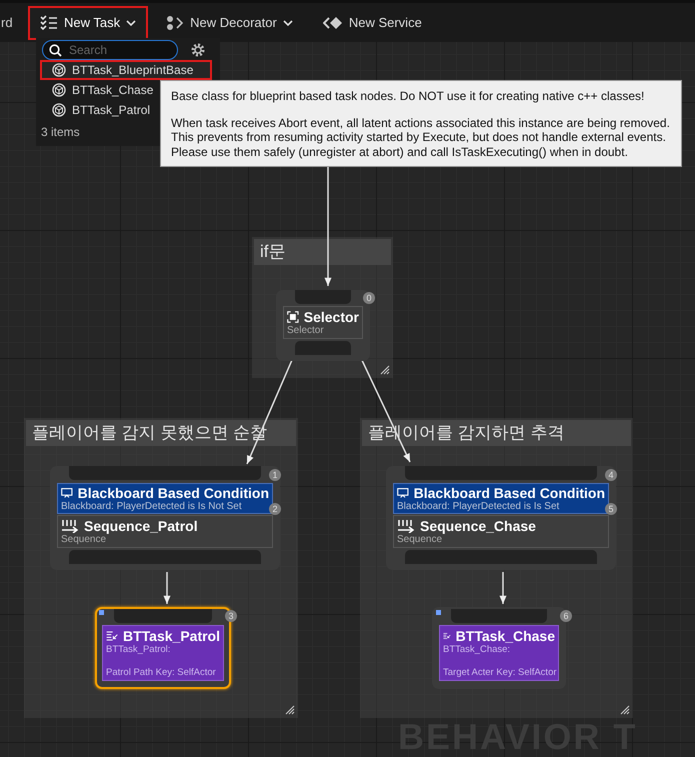  I want to click on checklist-icon, so click(49, 22).